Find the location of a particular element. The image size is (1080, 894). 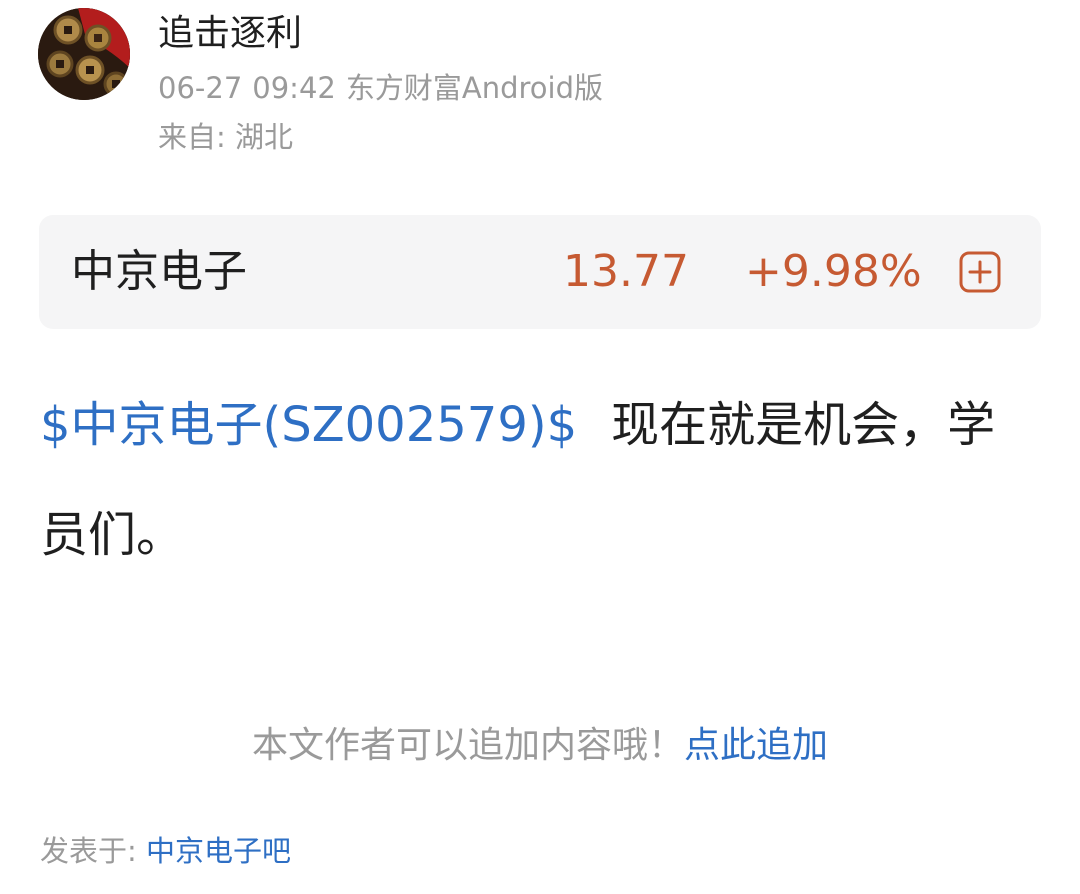

plus-square-icon is located at coordinates (980, 272).